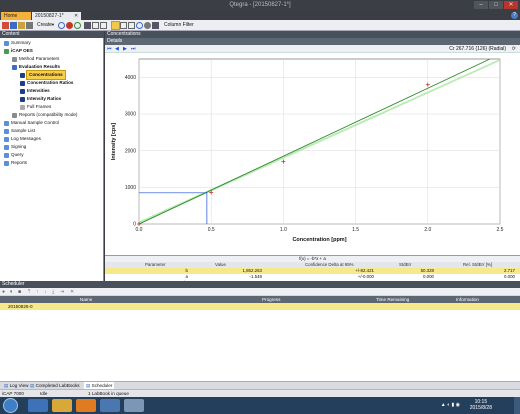  Describe the element at coordinates (481, 5) in the screenshot. I see `minimize-icon: –` at that location.